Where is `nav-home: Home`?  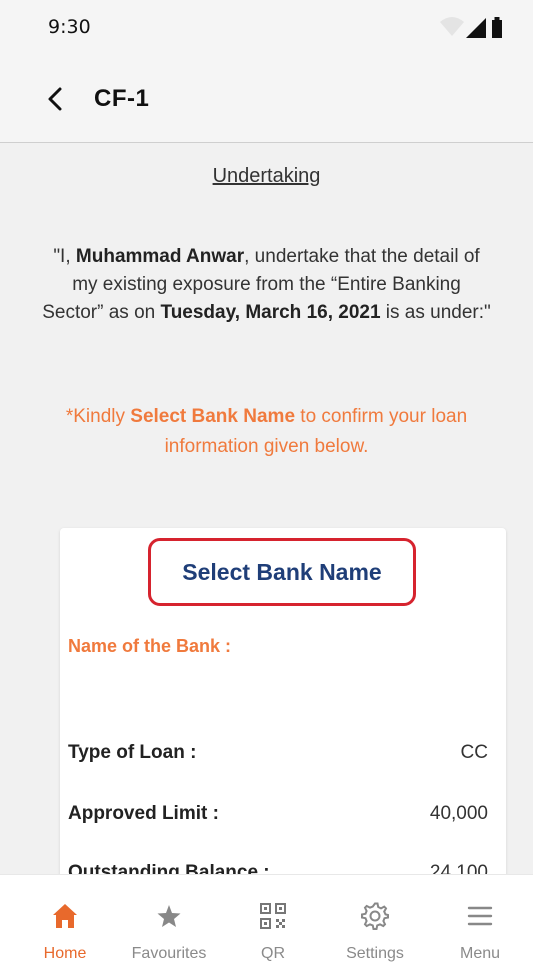 nav-home: Home is located at coordinates (65, 921).